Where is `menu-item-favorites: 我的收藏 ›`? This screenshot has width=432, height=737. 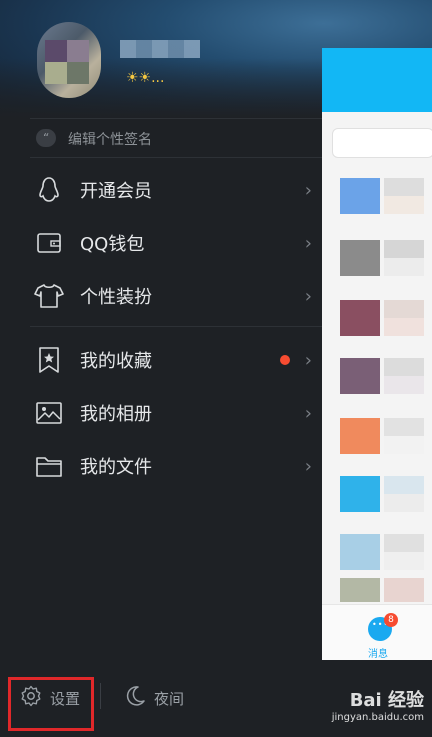 menu-item-favorites: 我的收藏 › is located at coordinates (176, 359).